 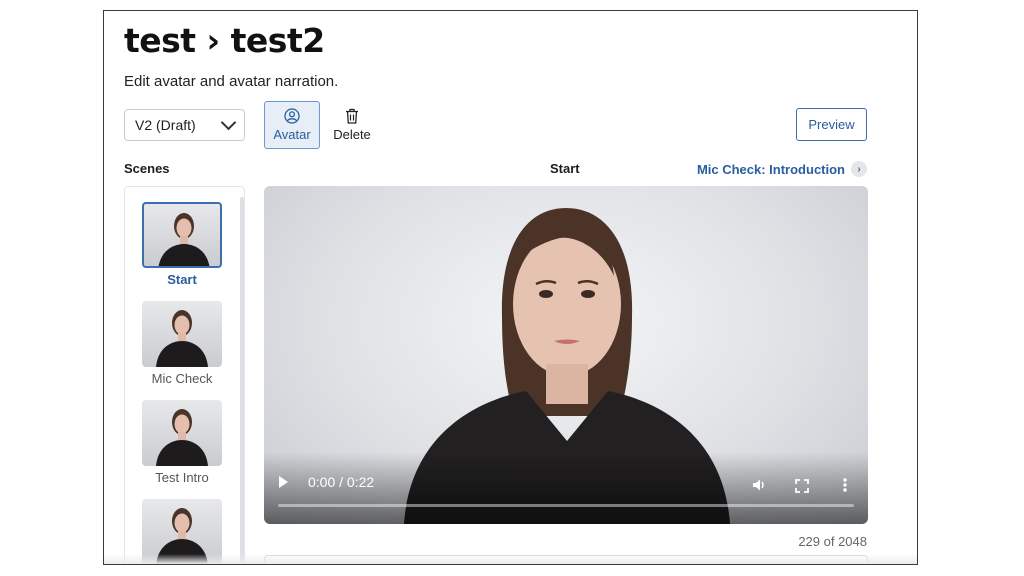 What do you see at coordinates (165, 125) in the screenshot?
I see `version-select-value: V2 (Draft)` at bounding box center [165, 125].